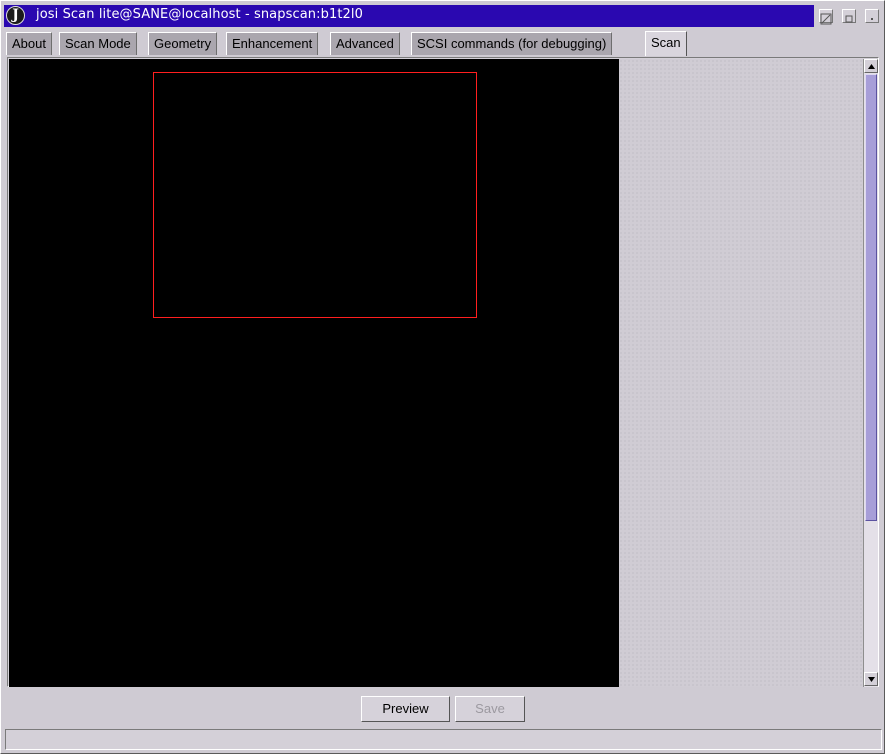  I want to click on maximize-button, so click(826, 17).